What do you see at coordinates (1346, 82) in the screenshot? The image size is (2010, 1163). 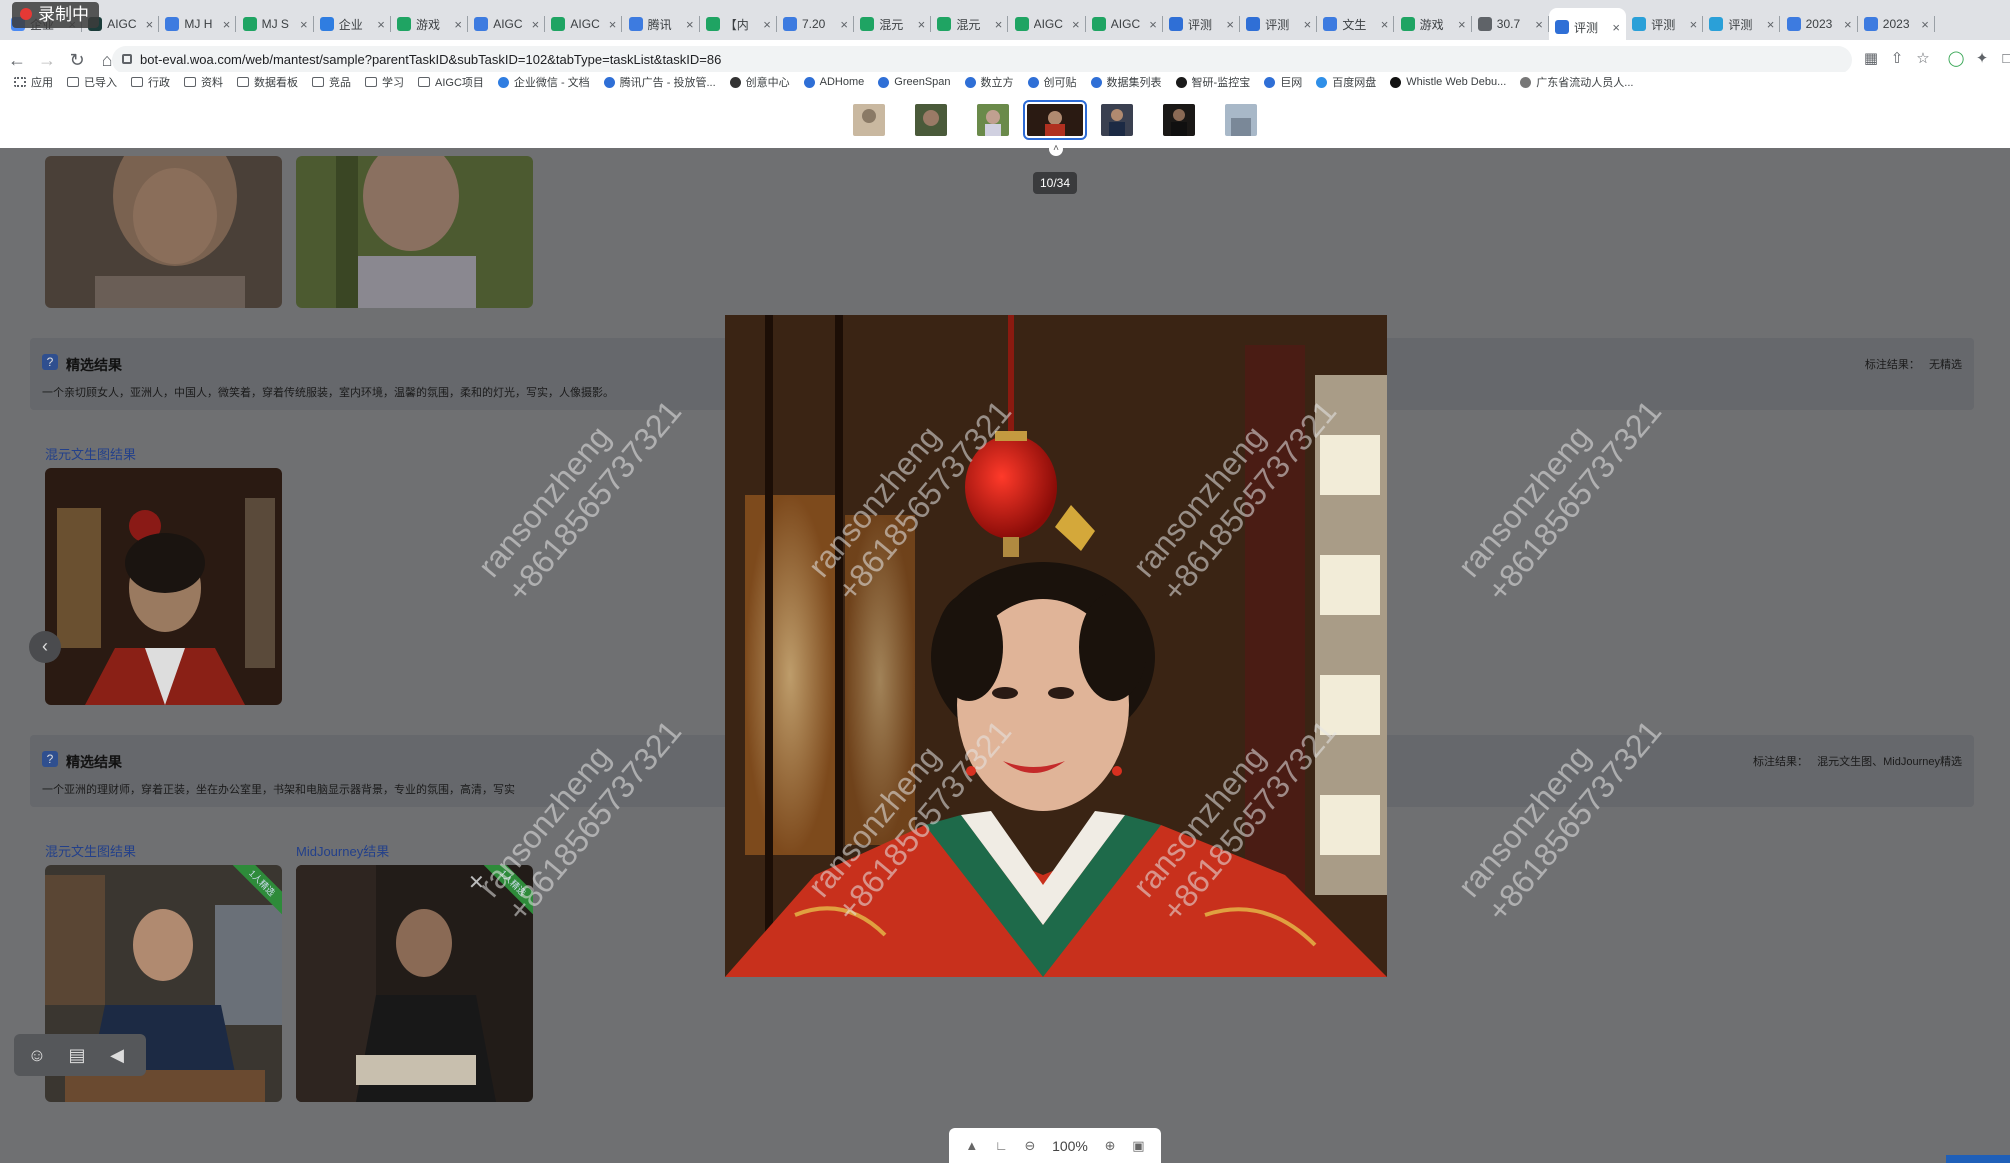 I see `bookmark-item: 百度网盘` at bounding box center [1346, 82].